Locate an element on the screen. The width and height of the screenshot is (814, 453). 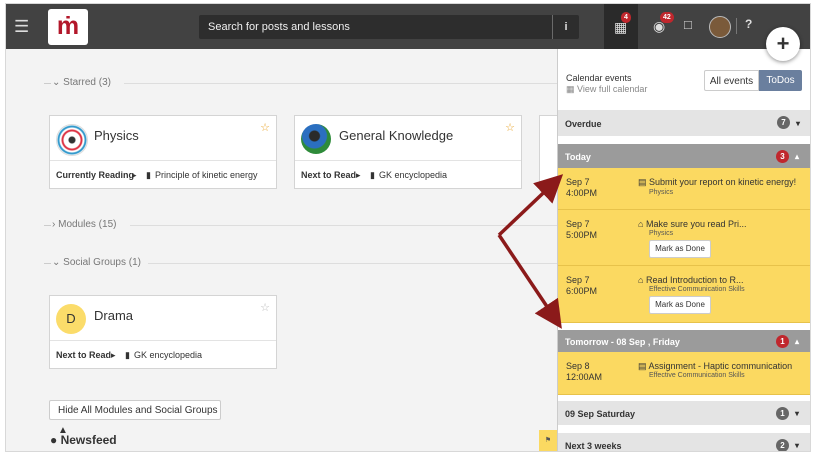
help-icon: ? is located at coordinates (748, 24).